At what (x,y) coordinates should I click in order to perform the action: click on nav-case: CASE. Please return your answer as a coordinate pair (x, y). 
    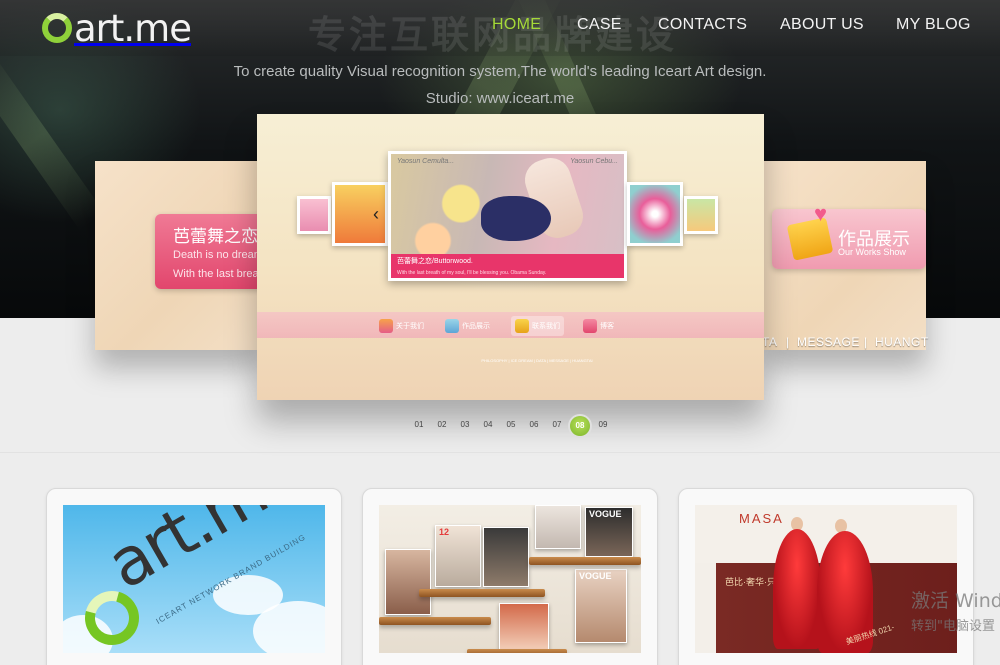
    Looking at the image, I should click on (599, 25).